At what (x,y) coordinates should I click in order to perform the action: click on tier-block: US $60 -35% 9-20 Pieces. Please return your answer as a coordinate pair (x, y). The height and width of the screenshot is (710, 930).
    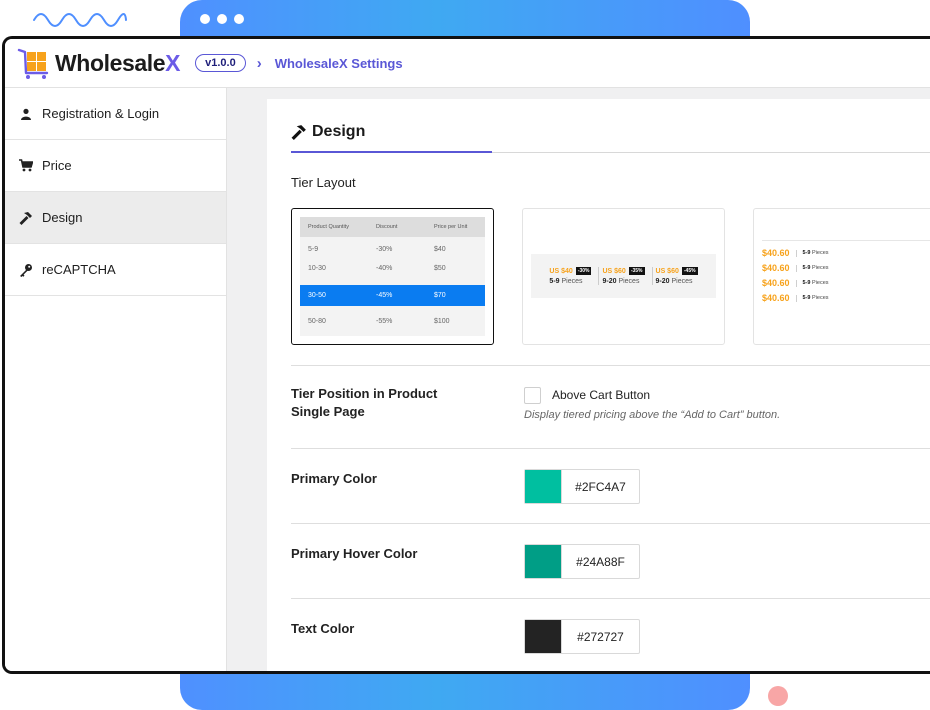
    Looking at the image, I should click on (622, 276).